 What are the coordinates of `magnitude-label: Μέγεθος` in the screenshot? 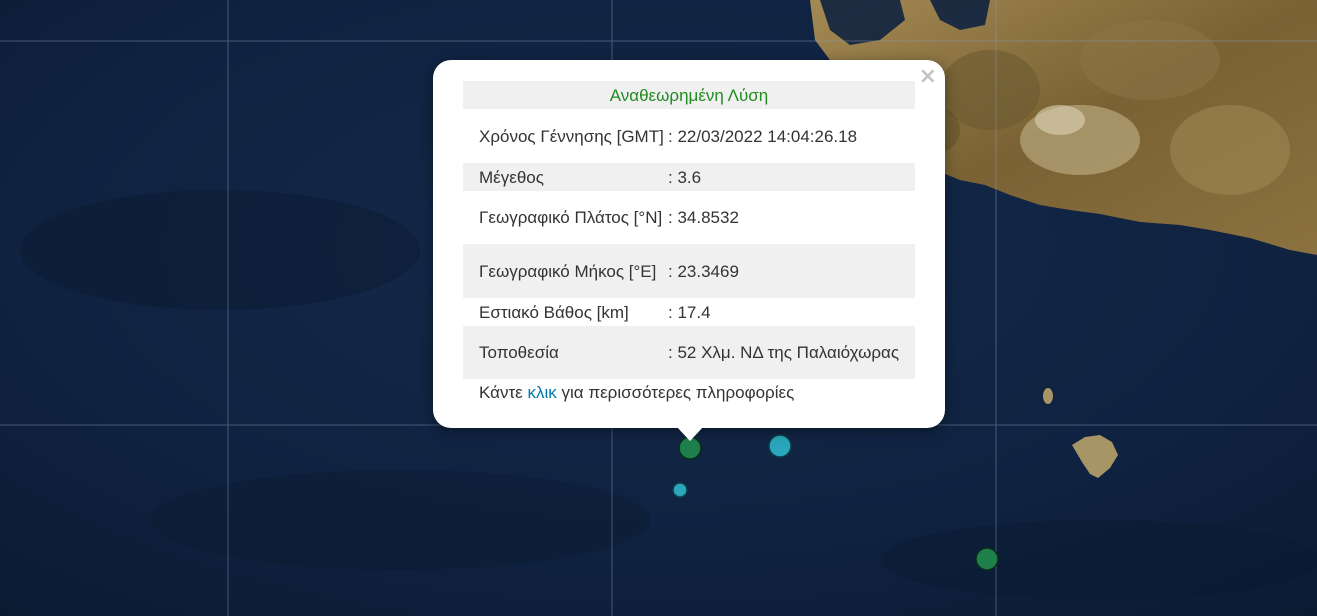 It's located at (564, 177).